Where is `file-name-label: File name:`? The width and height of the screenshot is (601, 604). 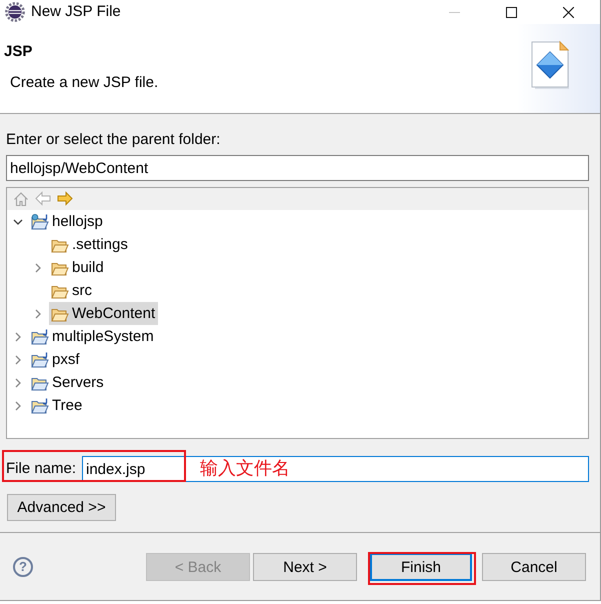 file-name-label: File name: is located at coordinates (42, 469).